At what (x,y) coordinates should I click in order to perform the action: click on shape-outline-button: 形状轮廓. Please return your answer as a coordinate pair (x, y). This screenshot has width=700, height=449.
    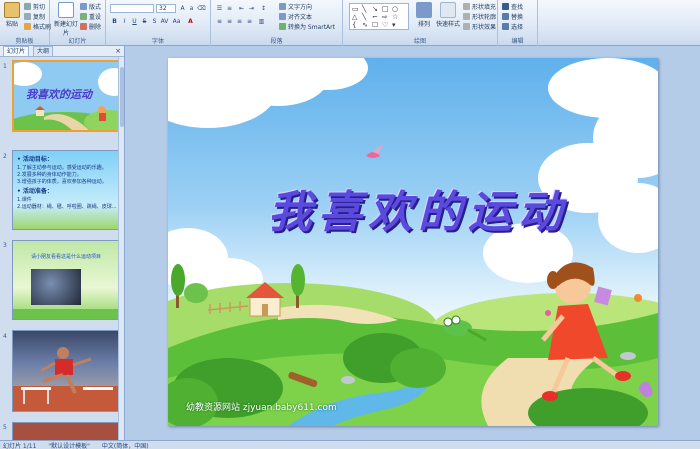
    Looking at the image, I should click on (479, 16).